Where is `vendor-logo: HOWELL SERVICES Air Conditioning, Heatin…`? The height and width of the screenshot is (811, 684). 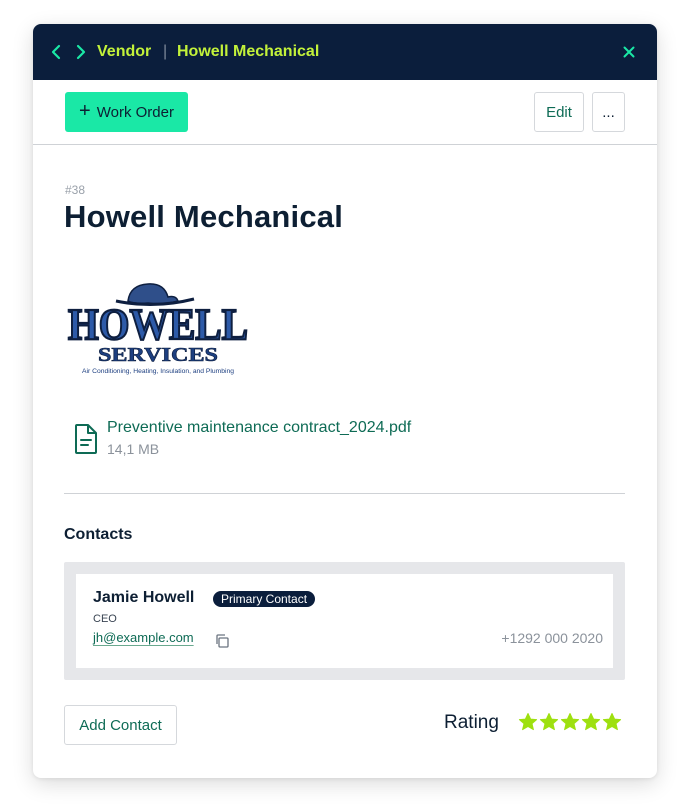 vendor-logo: HOWELL SERVICES Air Conditioning, Heatin… is located at coordinates (159, 329).